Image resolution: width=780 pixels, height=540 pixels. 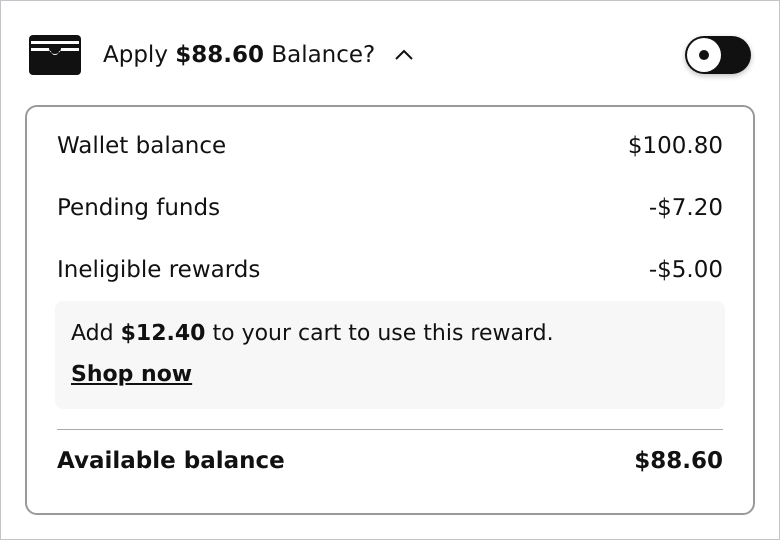 I want to click on row-value: $100.80, so click(x=675, y=146).